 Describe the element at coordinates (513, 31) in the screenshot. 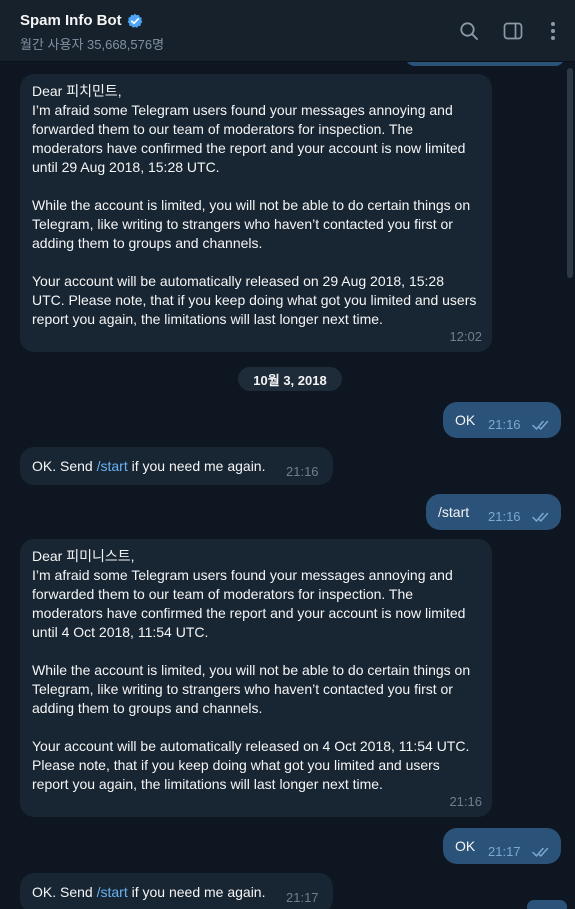

I see `sidebar-toggle-icon` at that location.